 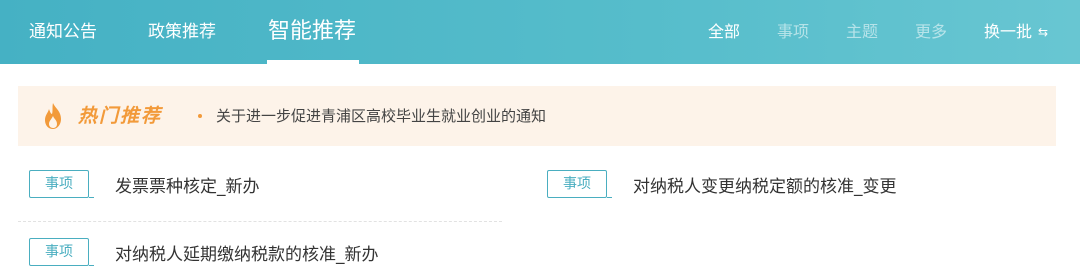 I want to click on refresh-label: 换一批, so click(x=1008, y=31).